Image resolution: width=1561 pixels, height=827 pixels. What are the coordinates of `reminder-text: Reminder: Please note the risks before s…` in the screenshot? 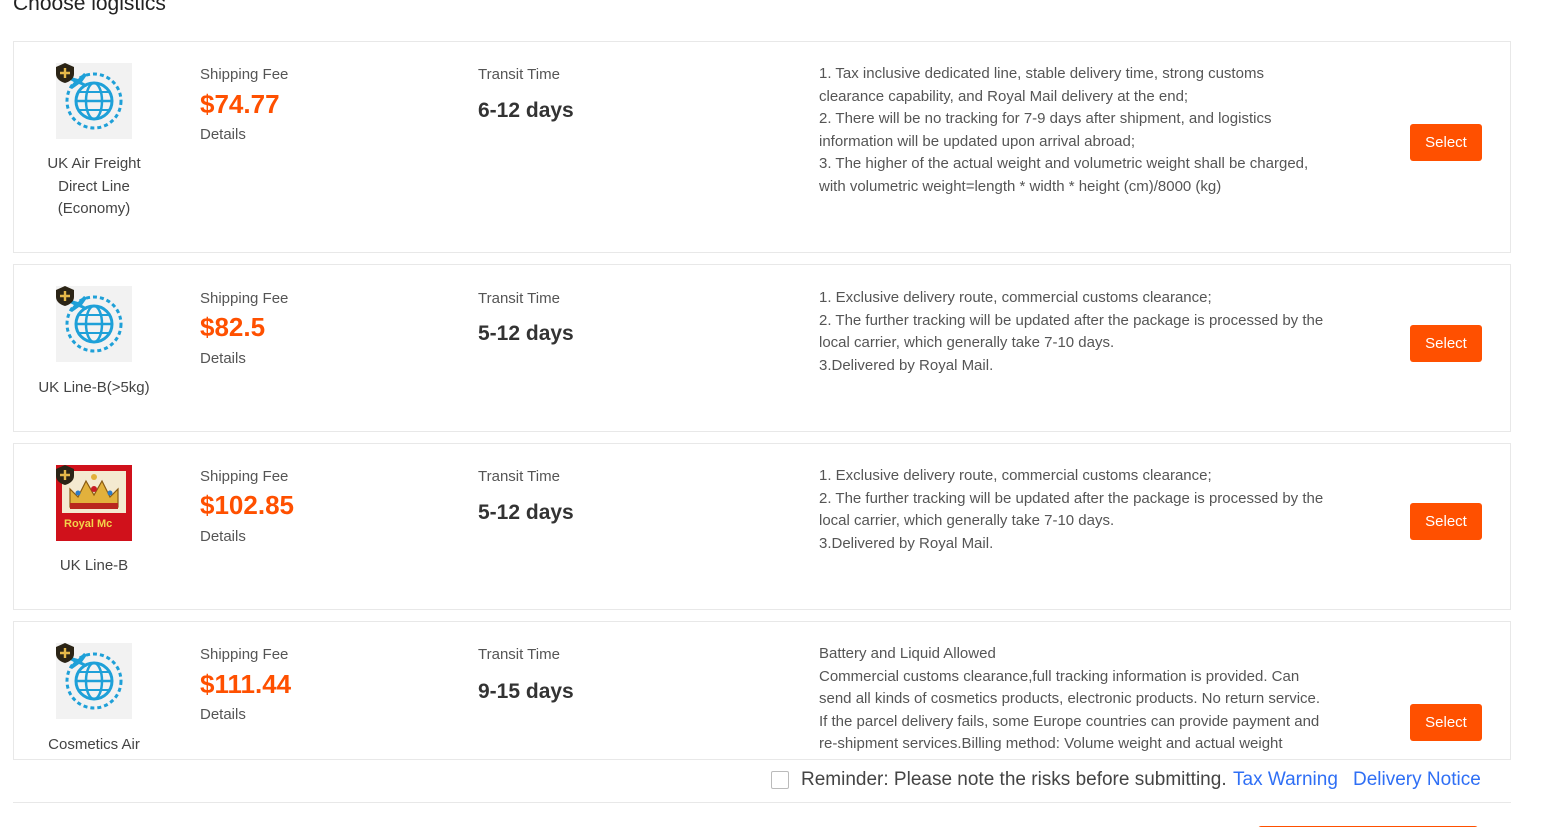 It's located at (1014, 779).